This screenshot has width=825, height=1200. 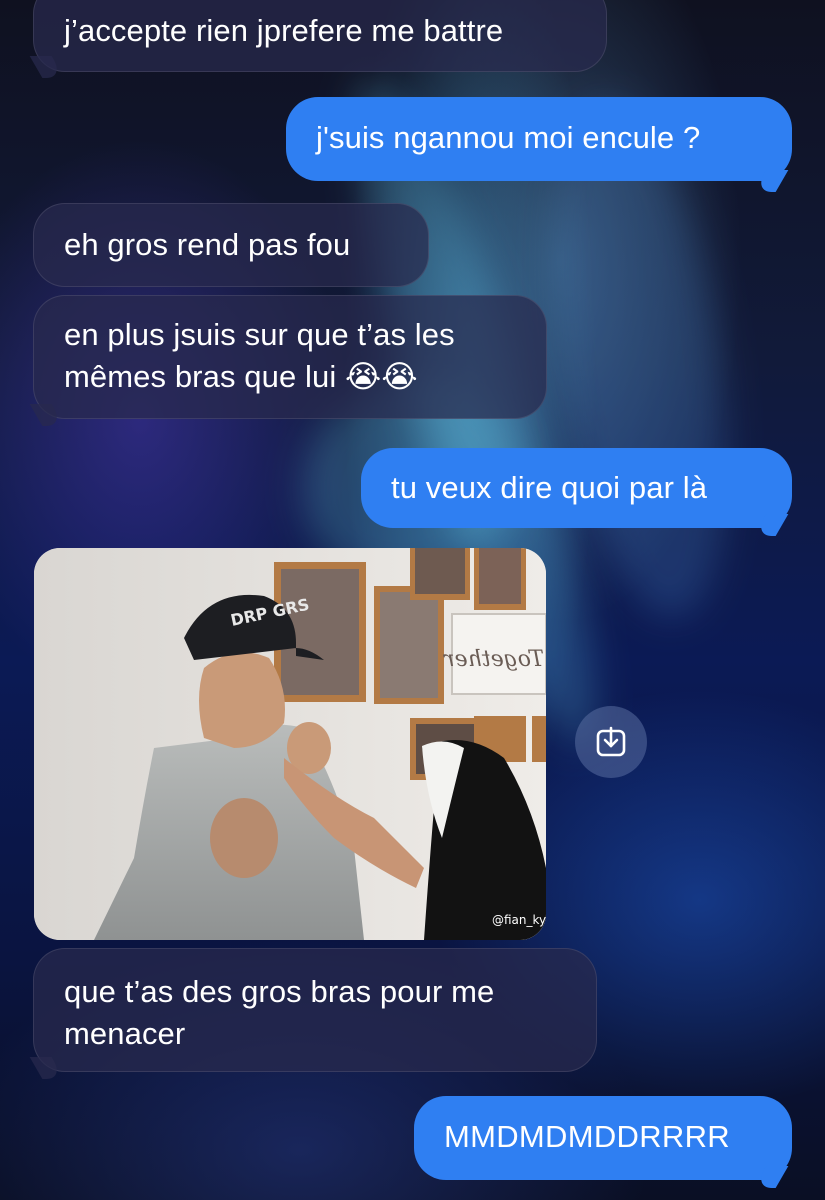 I want to click on message-bubble-incoming: que t’as des gros bras pour me menacer, so click(x=315, y=1010).